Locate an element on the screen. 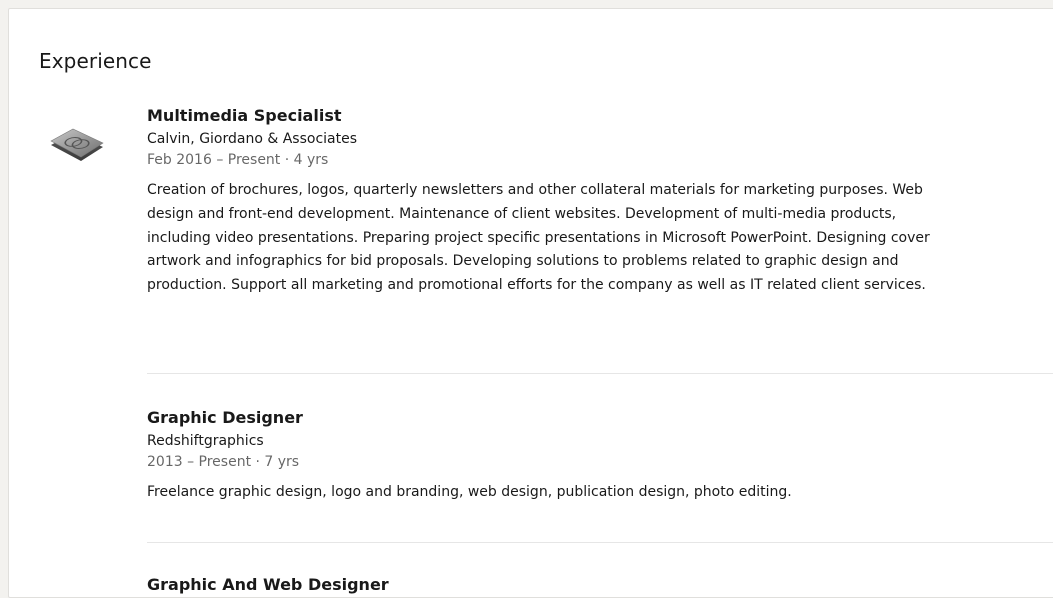  date-range: Feb 2016 – Present · 4 yrs is located at coordinates (238, 160).